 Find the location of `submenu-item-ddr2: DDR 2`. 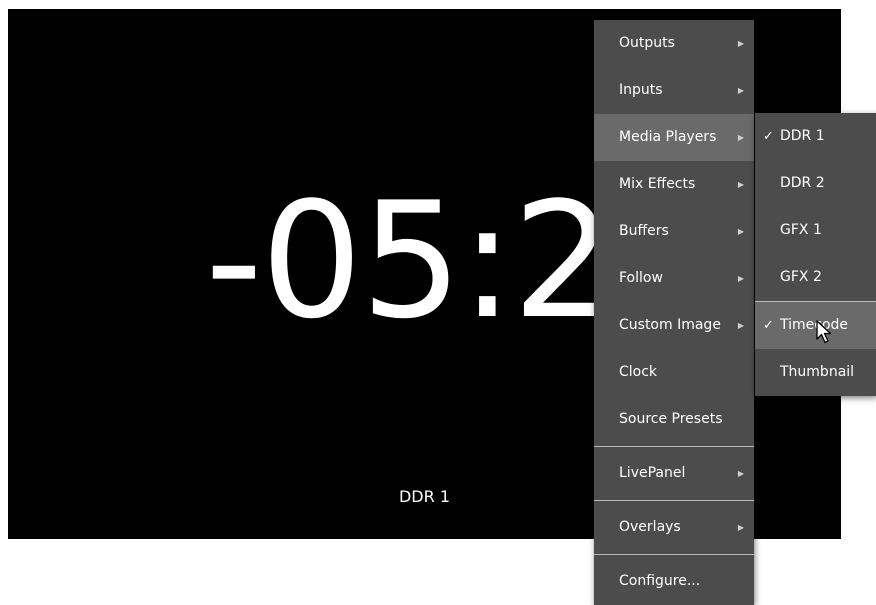

submenu-item-ddr2: DDR 2 is located at coordinates (815, 183).